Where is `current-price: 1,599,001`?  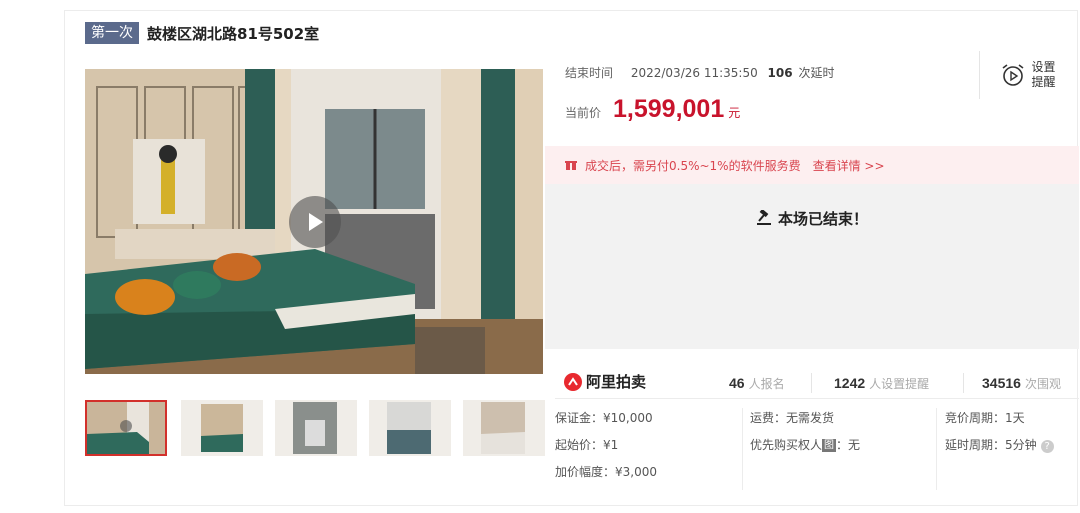
current-price: 1,599,001 is located at coordinates (669, 109).